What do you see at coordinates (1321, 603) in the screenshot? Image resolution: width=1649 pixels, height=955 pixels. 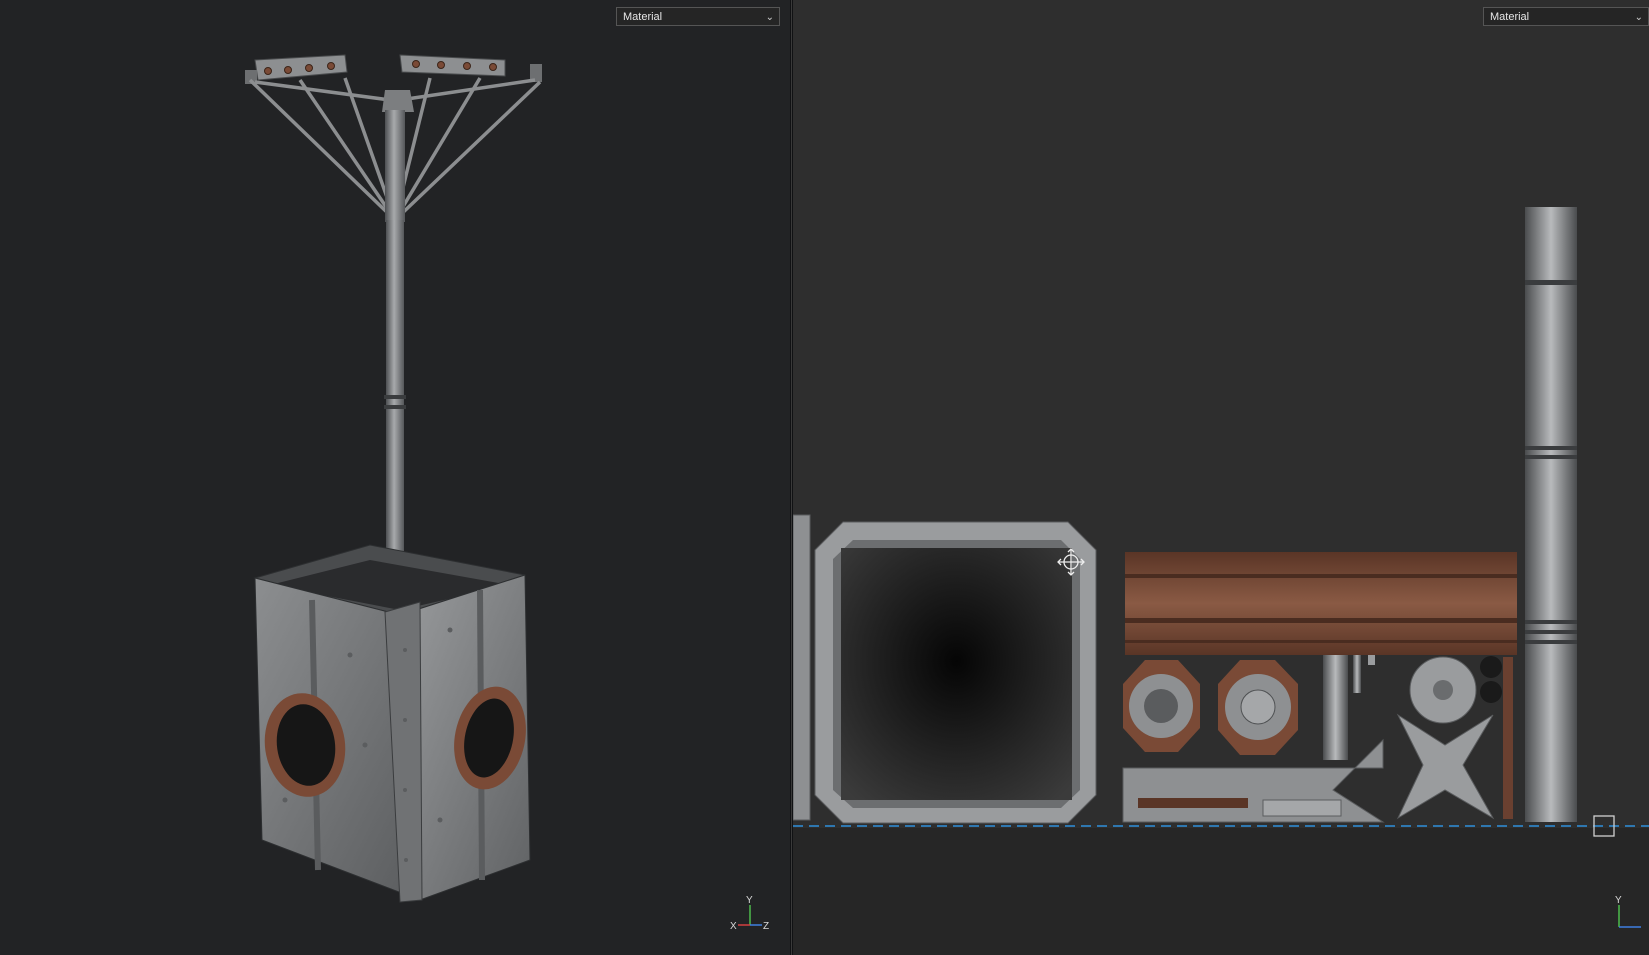 I see `uv-copper-planks` at bounding box center [1321, 603].